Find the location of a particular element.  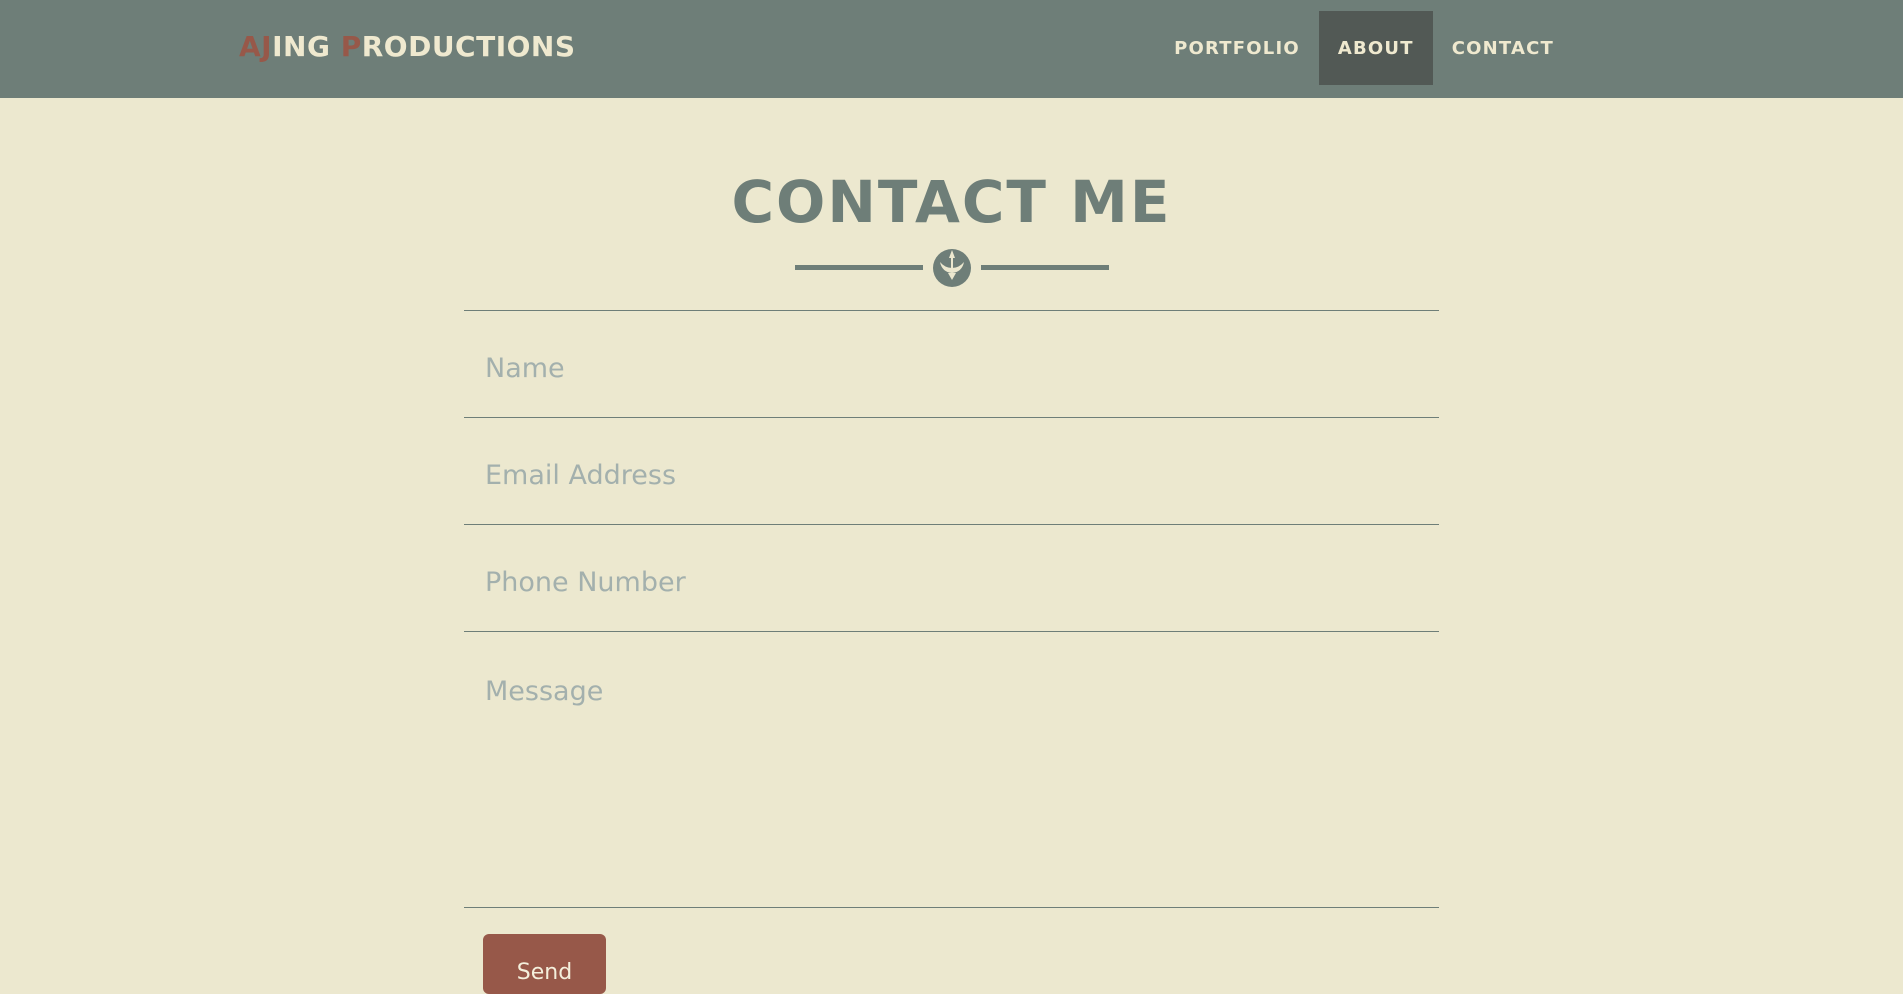

brand-part-p: P is located at coordinates (351, 46).